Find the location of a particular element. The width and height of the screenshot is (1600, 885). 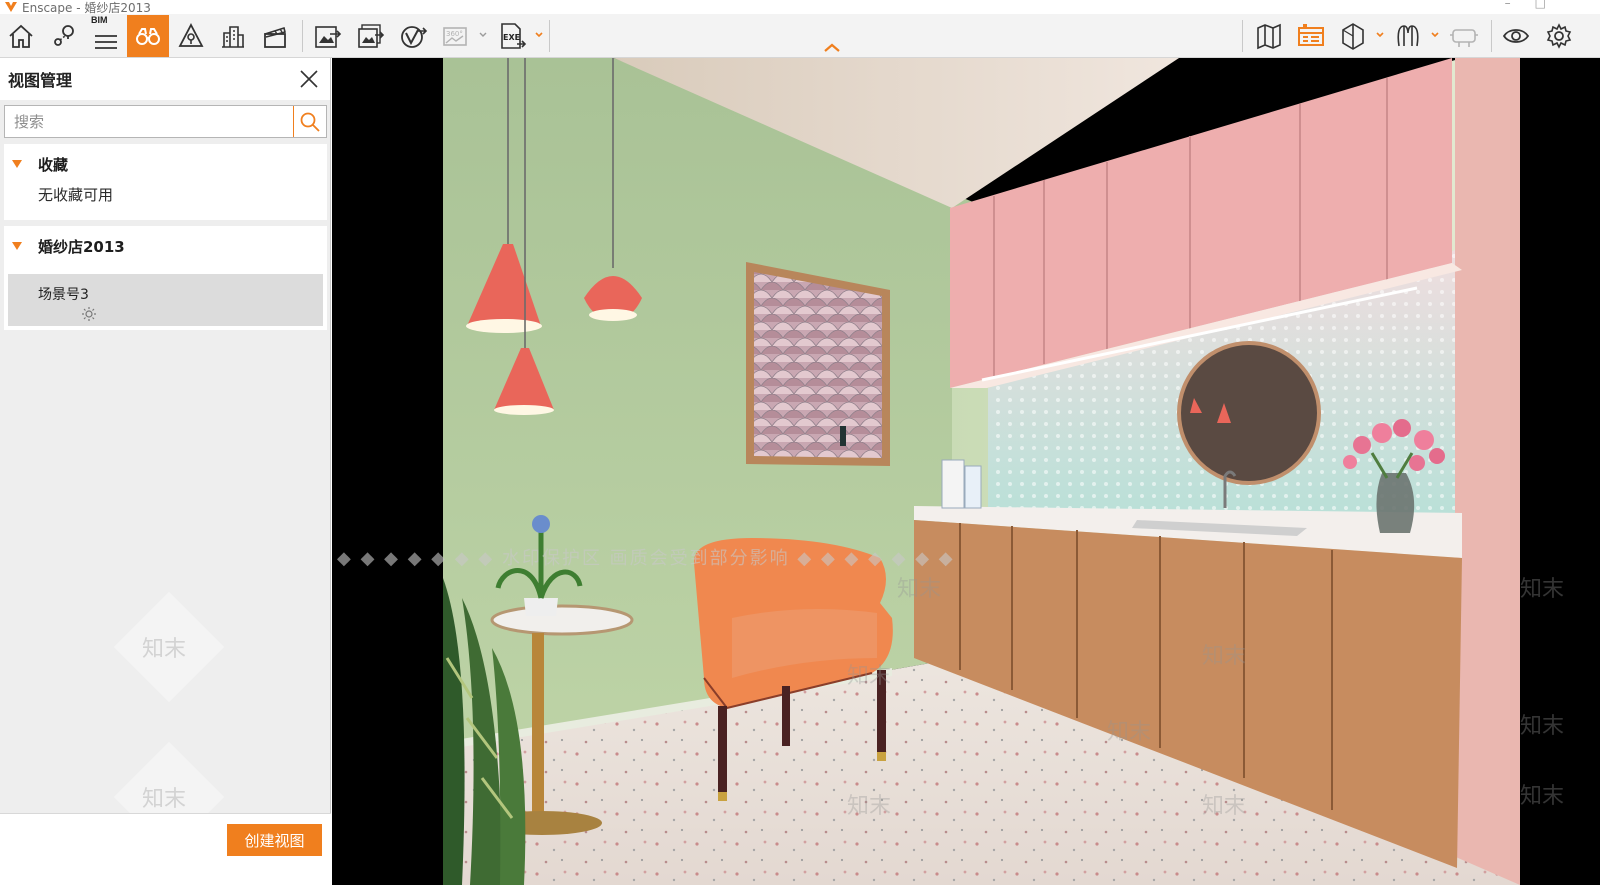

warning-cone-icon is located at coordinates (191, 35).